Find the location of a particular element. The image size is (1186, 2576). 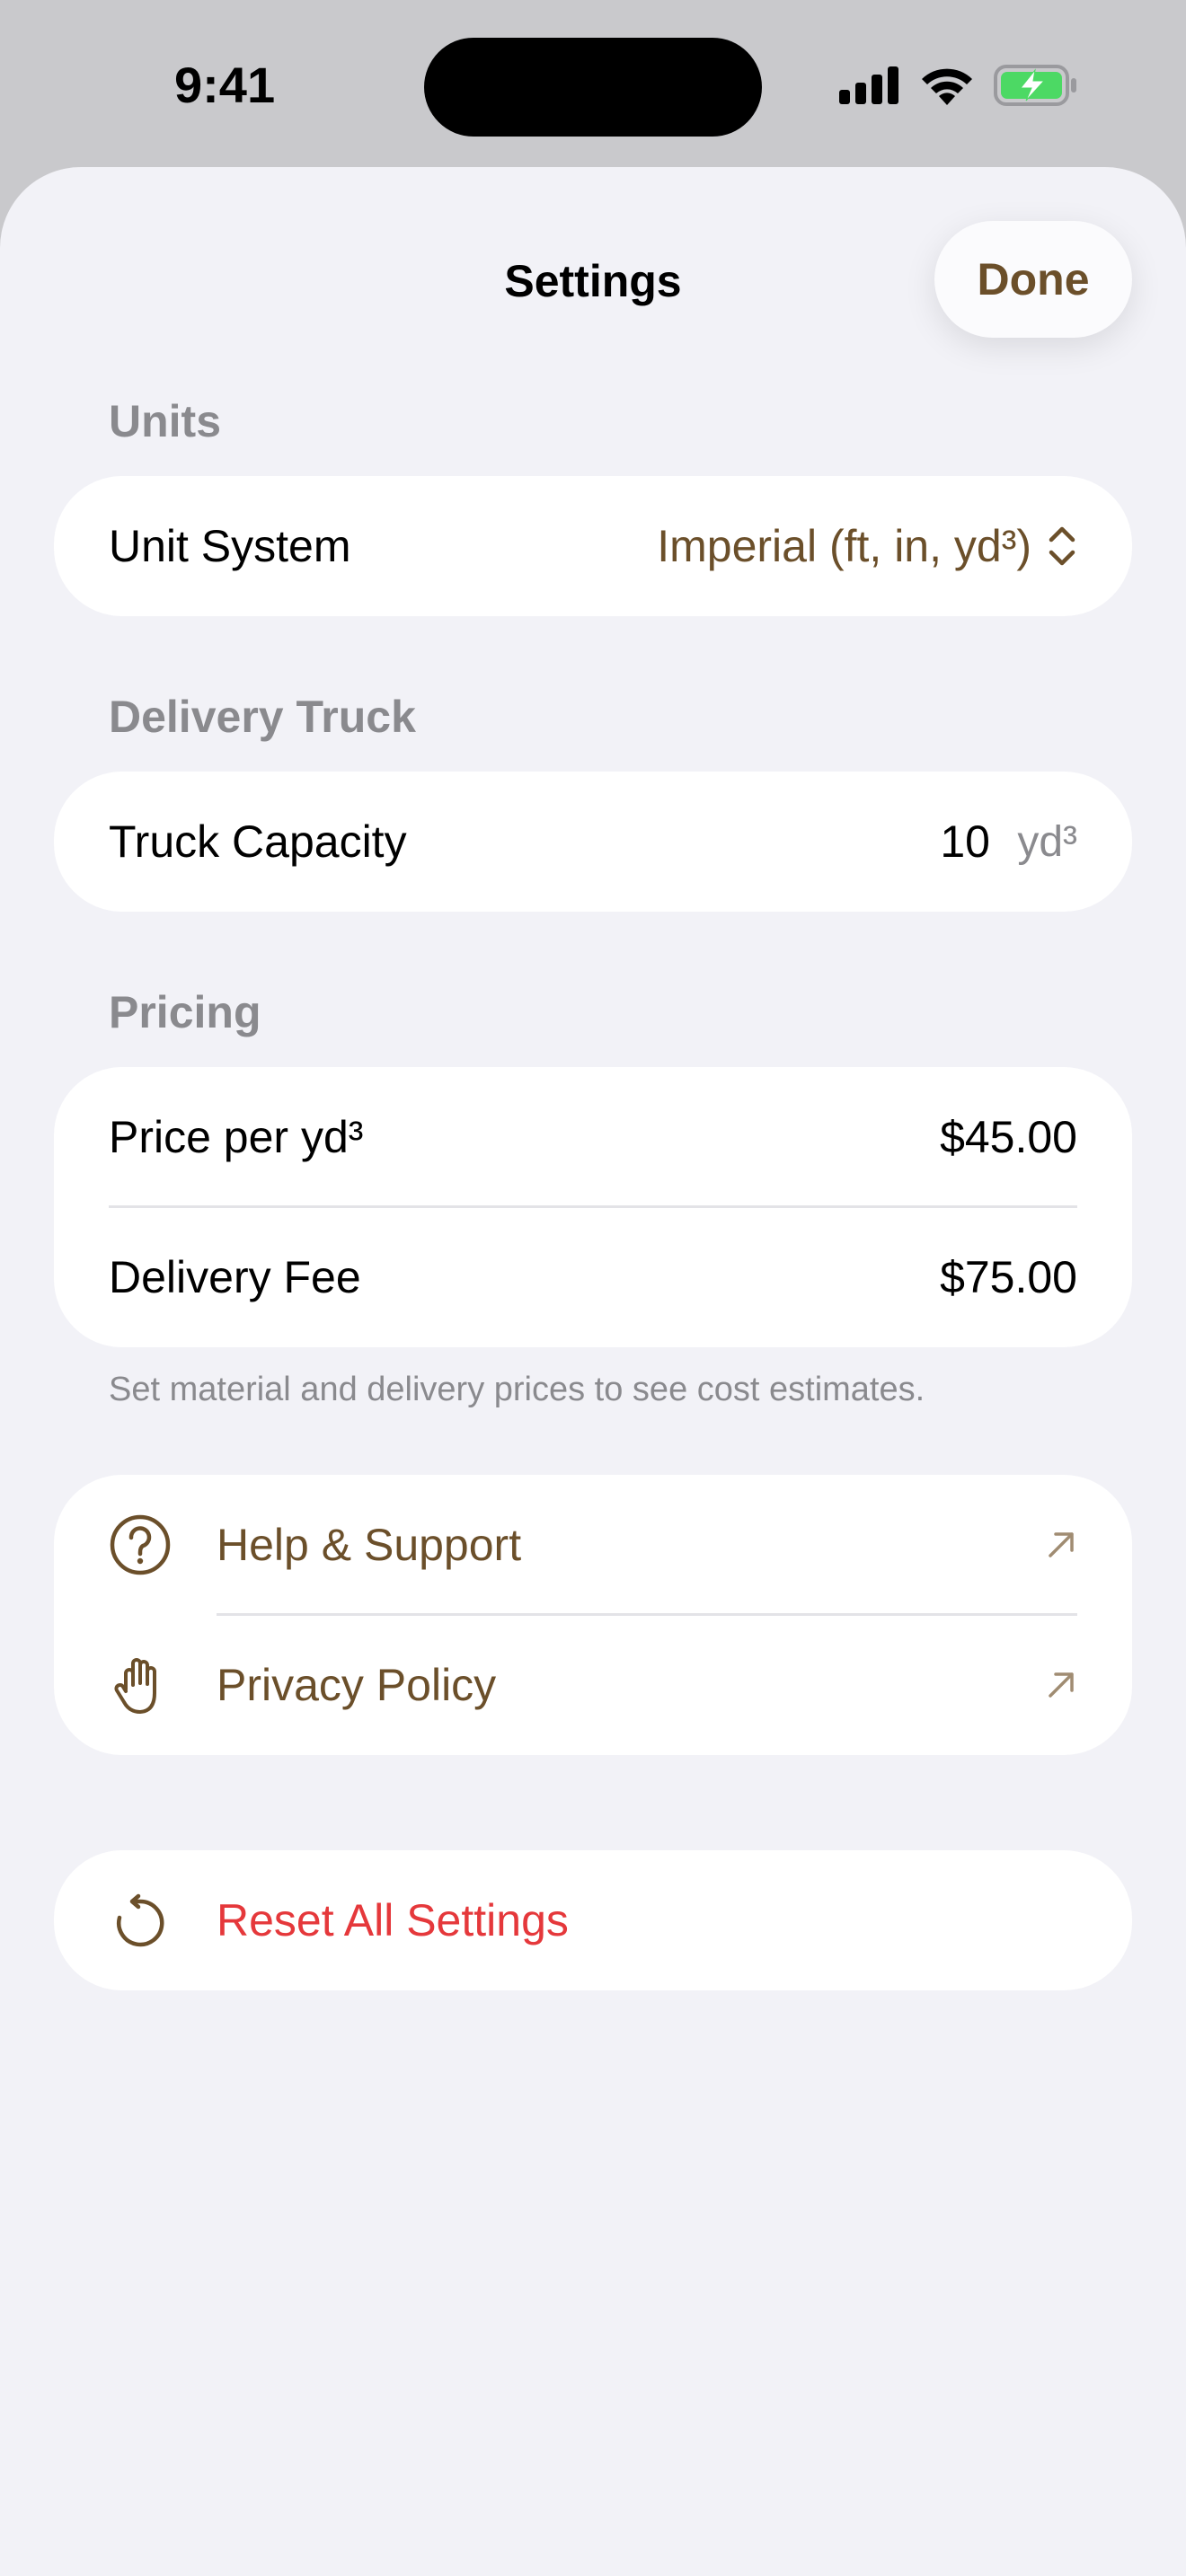

status-icons is located at coordinates (958, 85).